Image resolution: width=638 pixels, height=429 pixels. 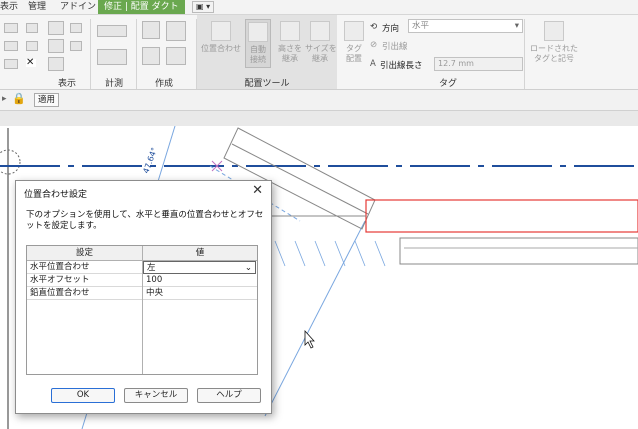 What do you see at coordinates (221, 31) in the screenshot?
I see `align-icon` at bounding box center [221, 31].